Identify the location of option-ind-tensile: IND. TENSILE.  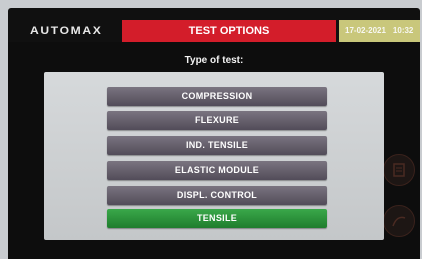
(217, 145).